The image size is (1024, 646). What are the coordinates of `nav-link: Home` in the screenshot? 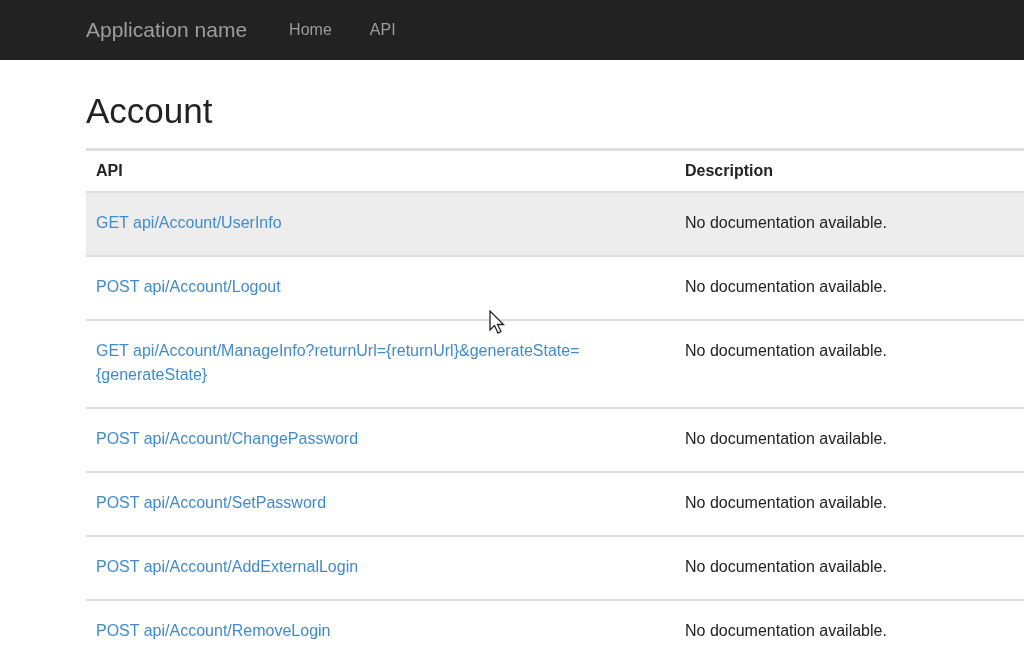 It's located at (310, 30).